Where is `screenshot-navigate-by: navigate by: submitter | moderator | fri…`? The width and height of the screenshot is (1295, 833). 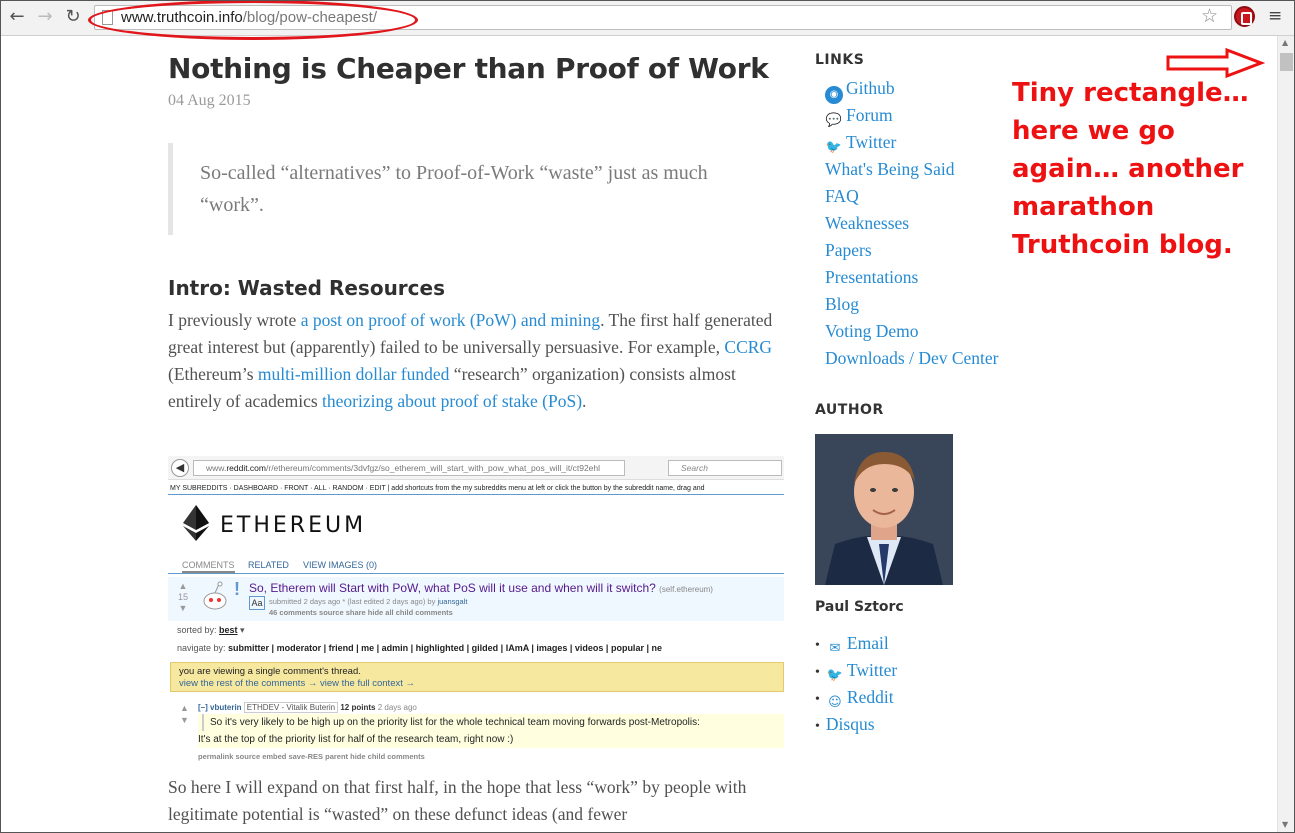
screenshot-navigate-by: navigate by: submitter | moderator | fri… is located at coordinates (419, 648).